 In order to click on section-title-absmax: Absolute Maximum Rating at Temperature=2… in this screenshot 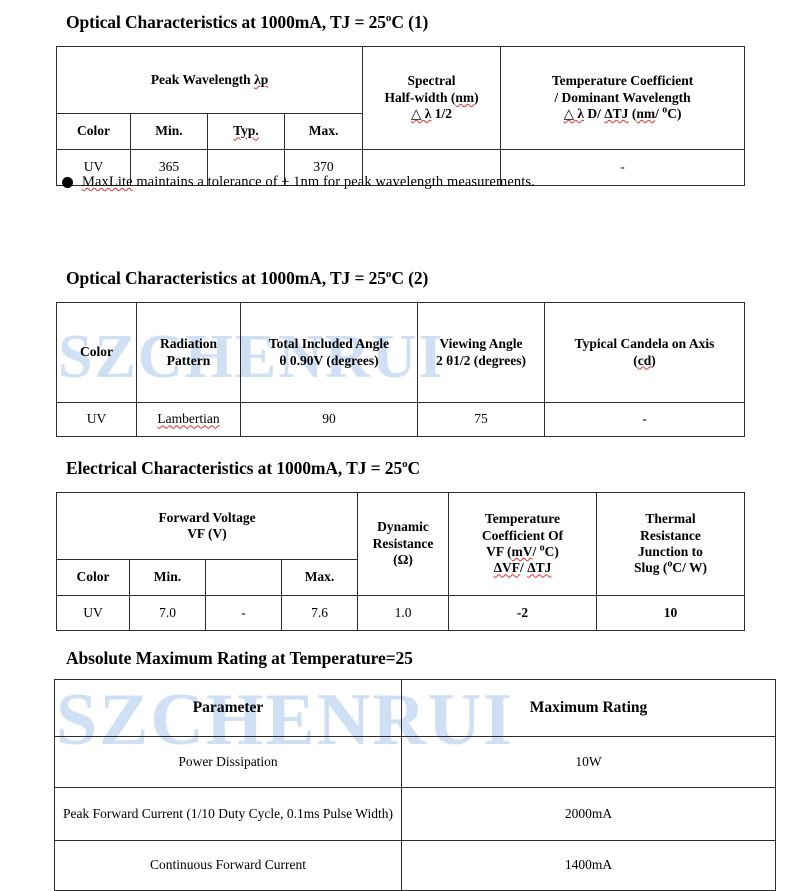, I will do `click(239, 658)`.